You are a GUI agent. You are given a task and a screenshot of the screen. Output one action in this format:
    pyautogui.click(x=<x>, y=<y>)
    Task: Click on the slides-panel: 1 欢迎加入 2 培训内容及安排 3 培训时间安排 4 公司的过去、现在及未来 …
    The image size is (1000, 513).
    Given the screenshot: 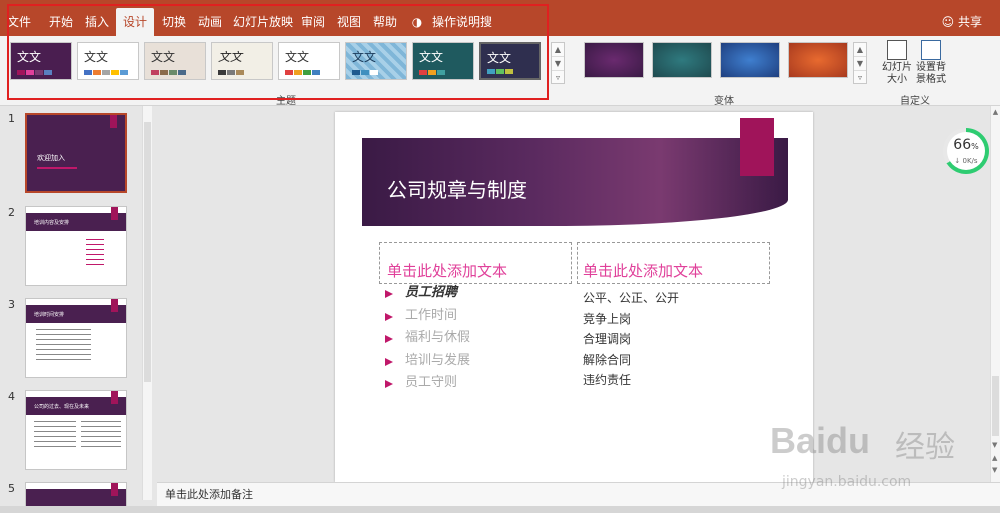 What is the action you would take?
    pyautogui.click(x=77, y=309)
    